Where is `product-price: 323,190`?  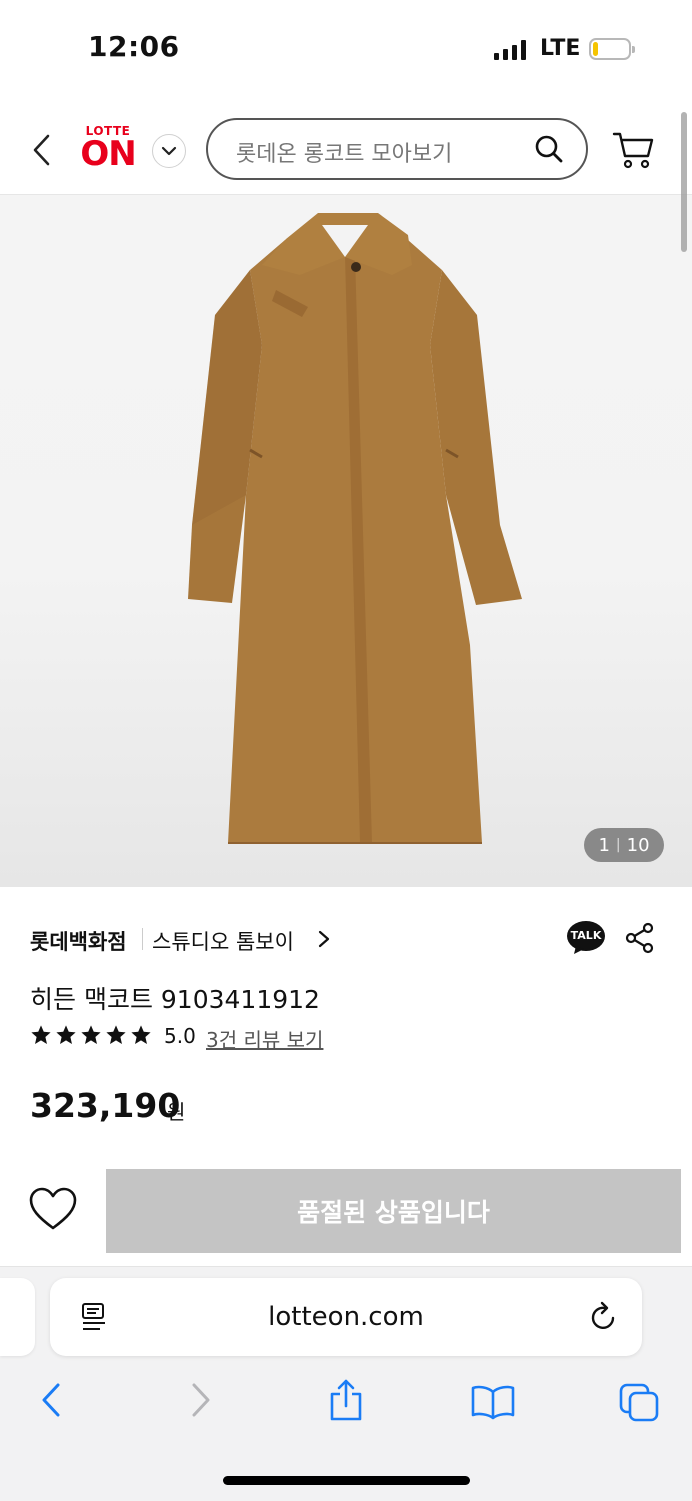
product-price: 323,190 is located at coordinates (105, 1105).